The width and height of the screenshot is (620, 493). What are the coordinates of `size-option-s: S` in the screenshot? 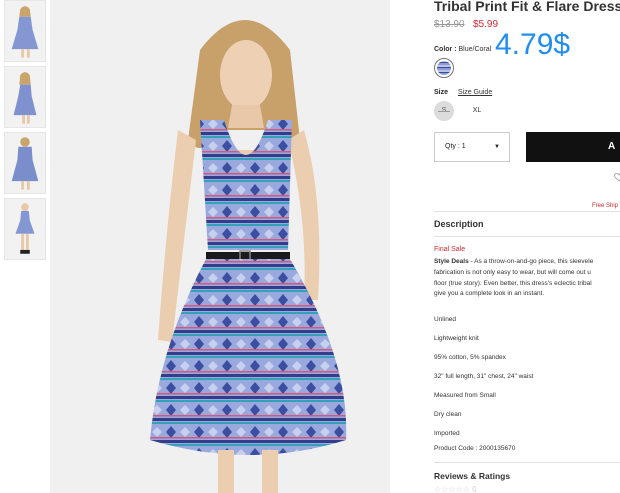 It's located at (444, 111).